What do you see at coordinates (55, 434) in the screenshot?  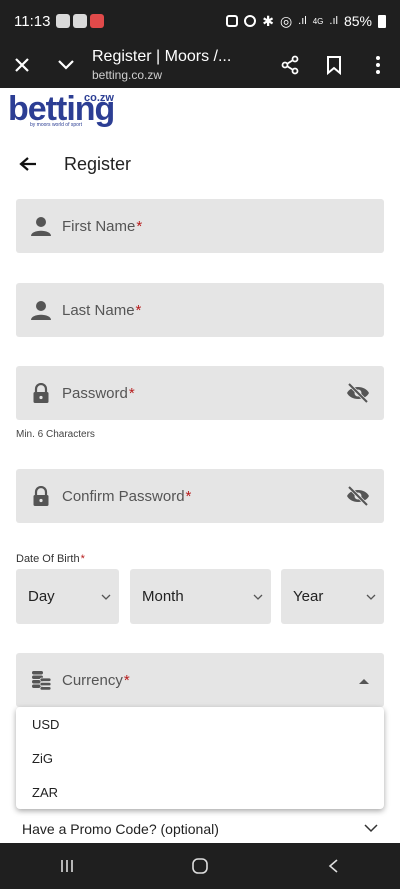 I see `password-helper-text: Min. 6 Characters` at bounding box center [55, 434].